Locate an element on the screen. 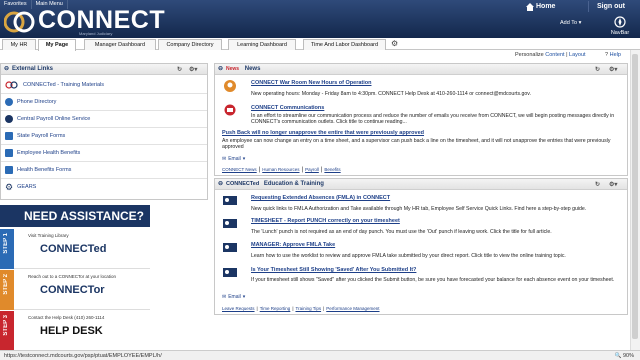 The image size is (640, 360). link-state-payroll-forms: State Payroll Forms is located at coordinates (35, 136).